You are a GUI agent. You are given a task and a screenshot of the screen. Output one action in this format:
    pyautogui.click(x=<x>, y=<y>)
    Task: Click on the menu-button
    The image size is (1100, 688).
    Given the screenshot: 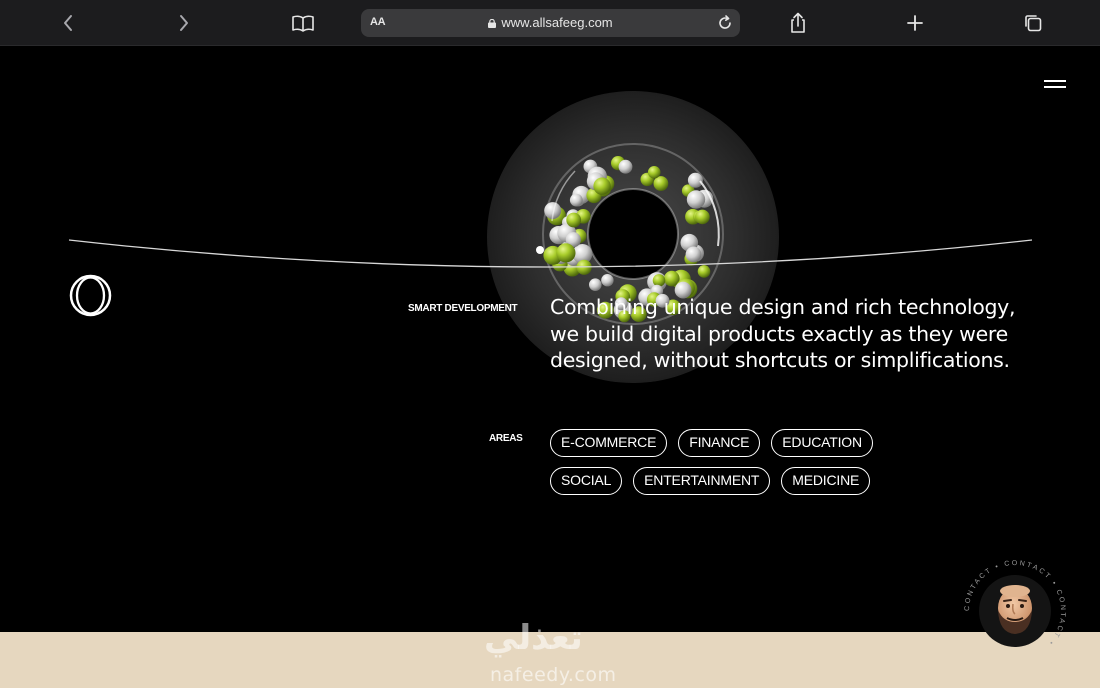 What is the action you would take?
    pyautogui.click(x=1056, y=85)
    